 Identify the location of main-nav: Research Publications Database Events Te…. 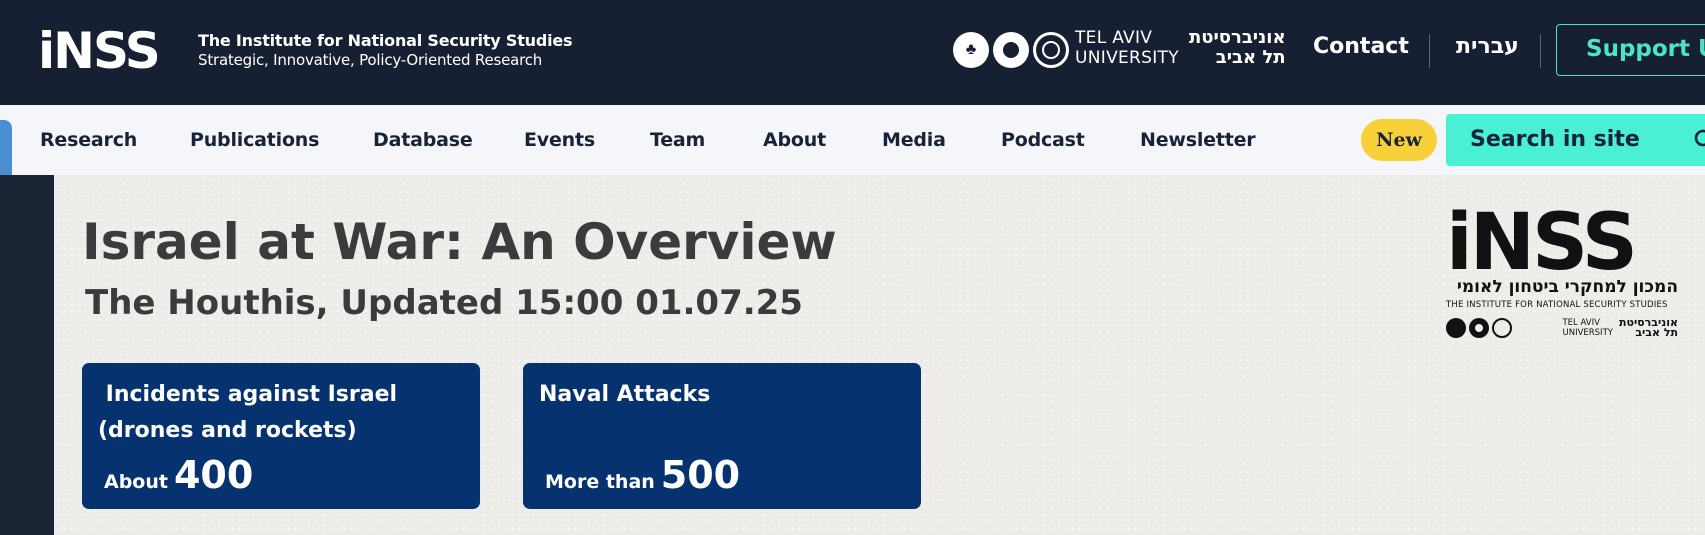
(852, 140).